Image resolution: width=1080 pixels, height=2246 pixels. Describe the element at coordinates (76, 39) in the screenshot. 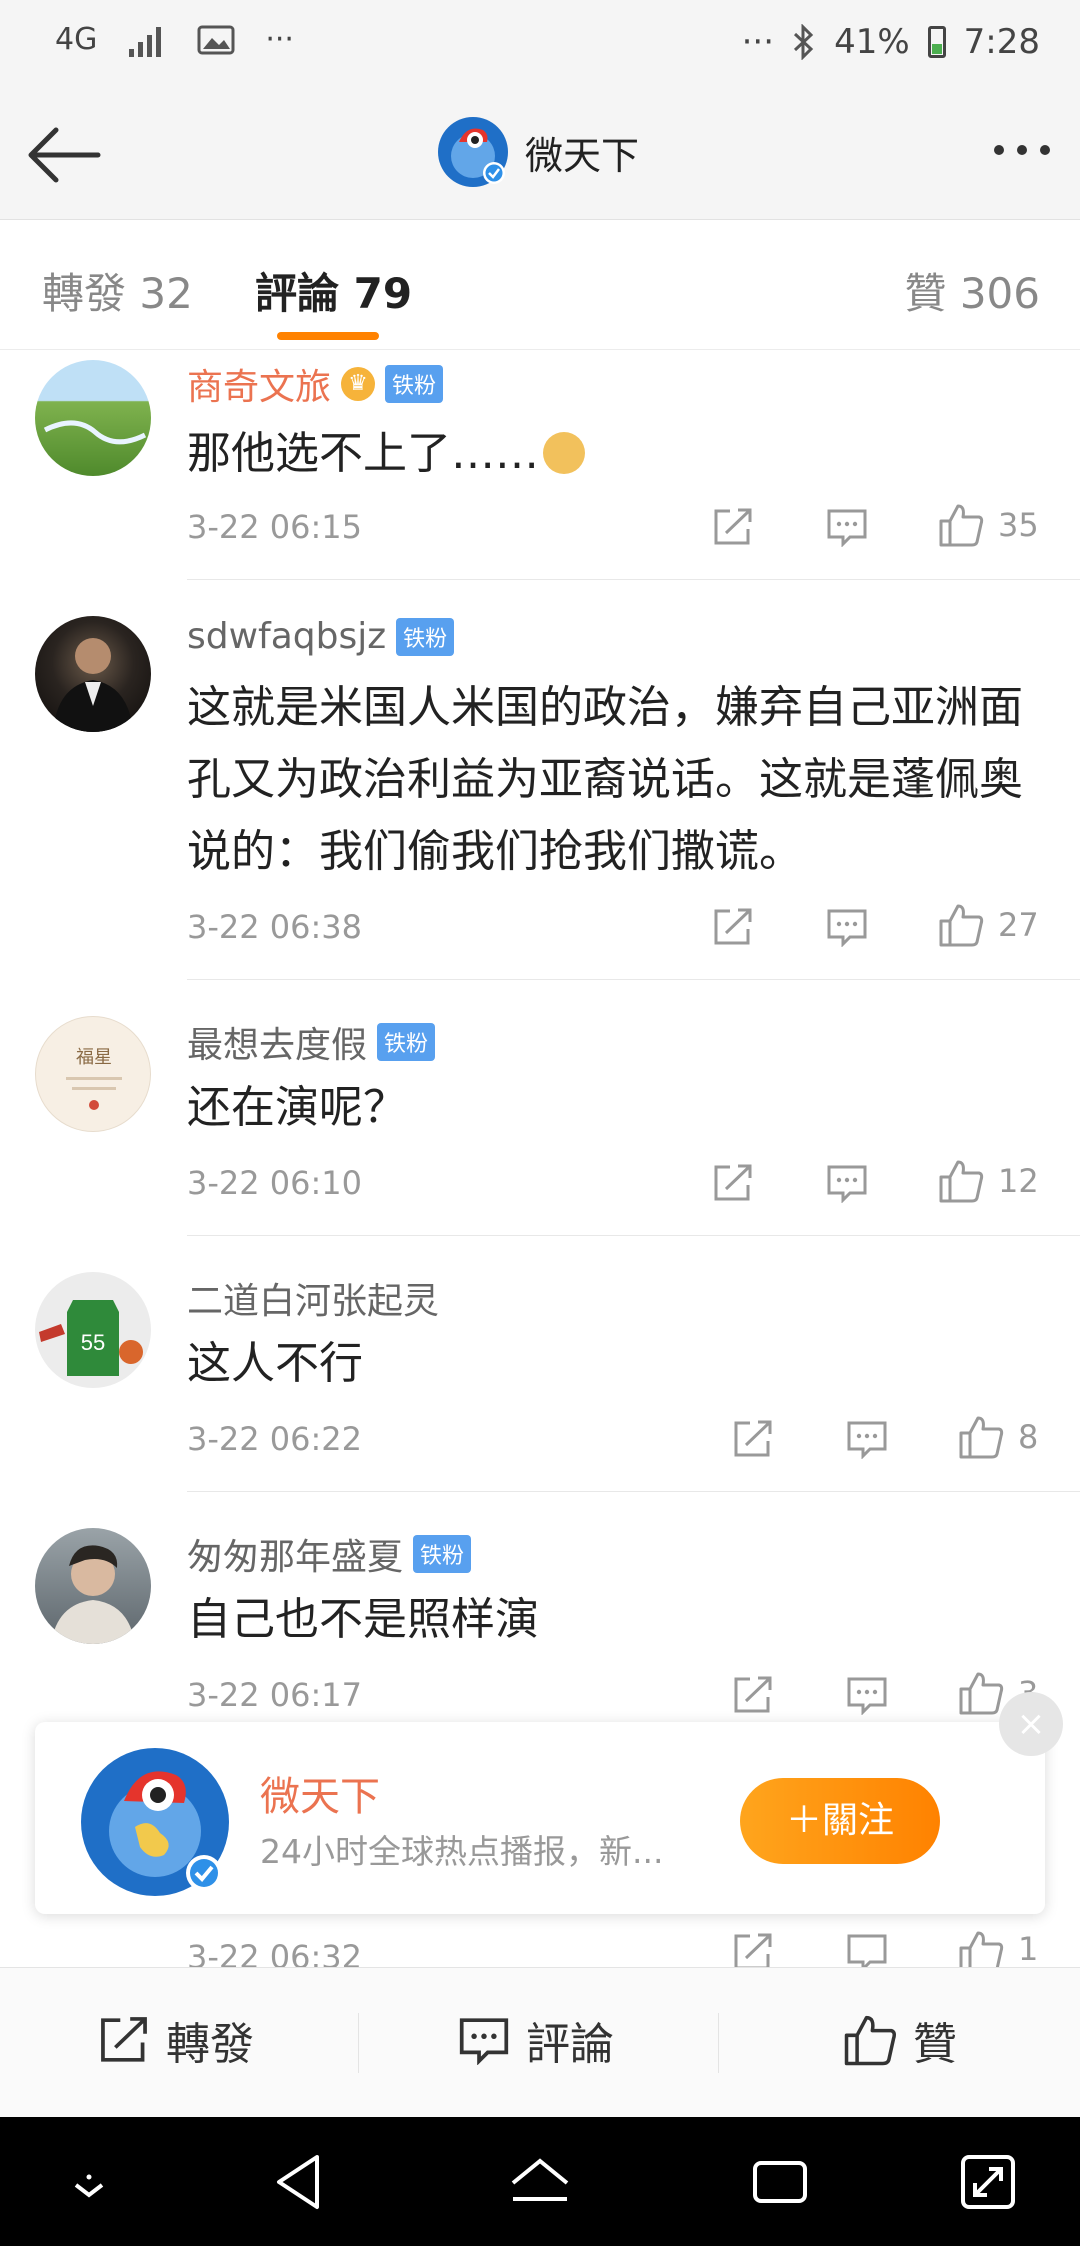

I see `network-type: 4G` at that location.